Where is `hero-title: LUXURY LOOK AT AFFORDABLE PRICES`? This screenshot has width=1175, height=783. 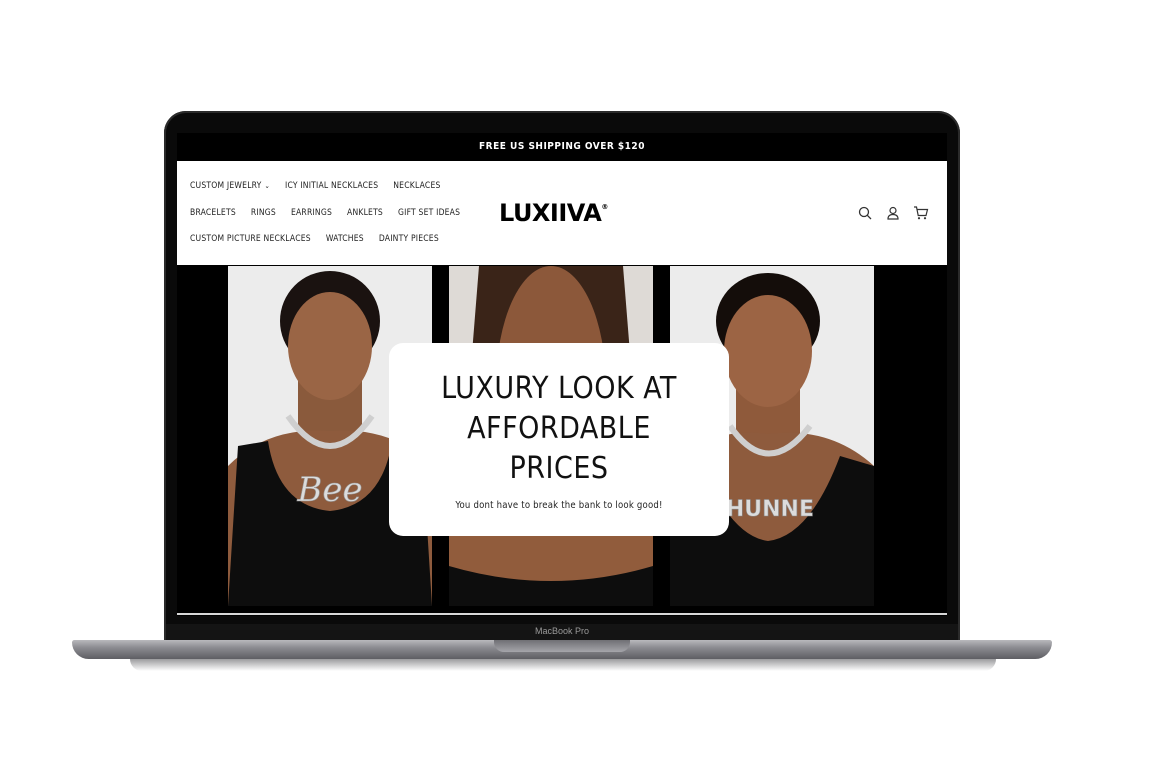
hero-title: LUXURY LOOK AT AFFORDABLE PRICES is located at coordinates (559, 428).